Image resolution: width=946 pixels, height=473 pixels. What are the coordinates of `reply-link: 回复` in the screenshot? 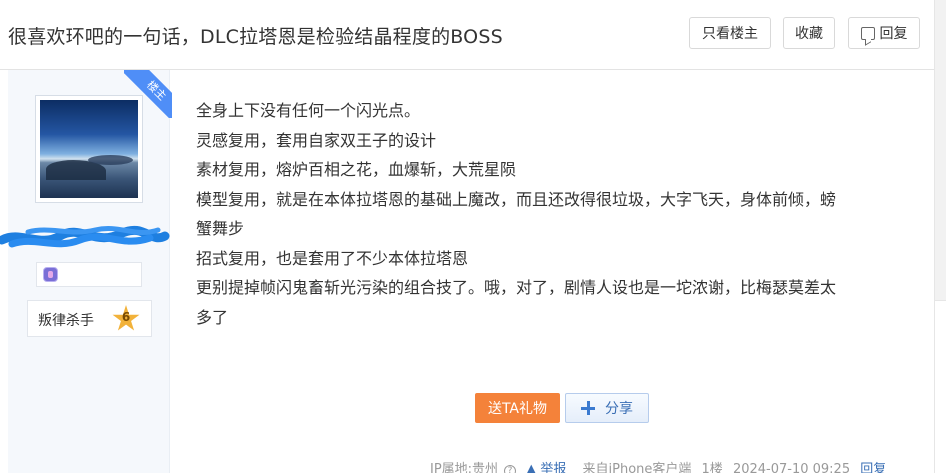 It's located at (873, 467).